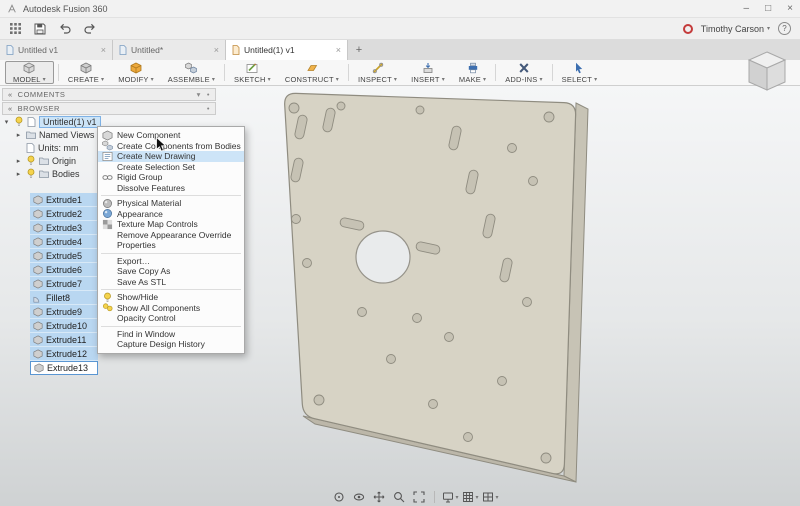 The image size is (800, 506). Describe the element at coordinates (171, 253) in the screenshot. I see `menu-separator` at that location.